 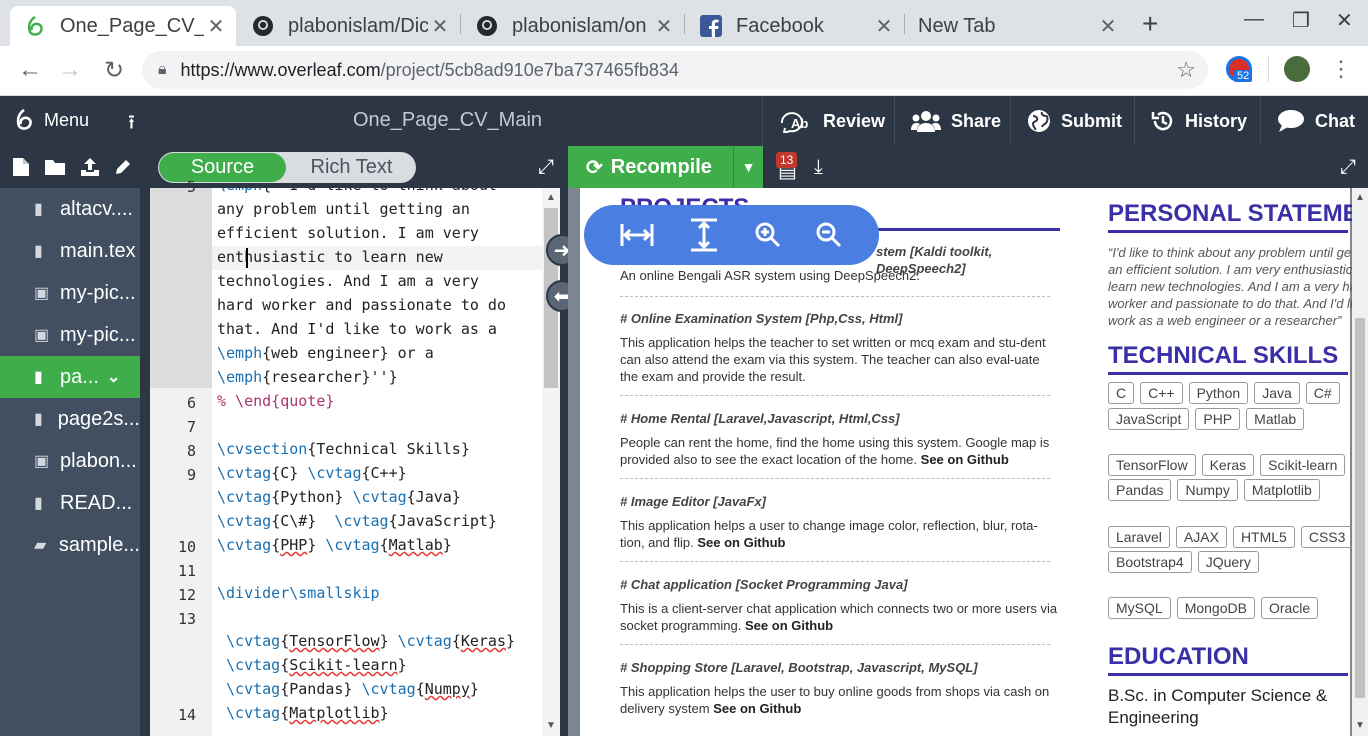 What do you see at coordinates (573, 26) in the screenshot?
I see `browser-tab-github-2: plabonislam/on ✕` at bounding box center [573, 26].